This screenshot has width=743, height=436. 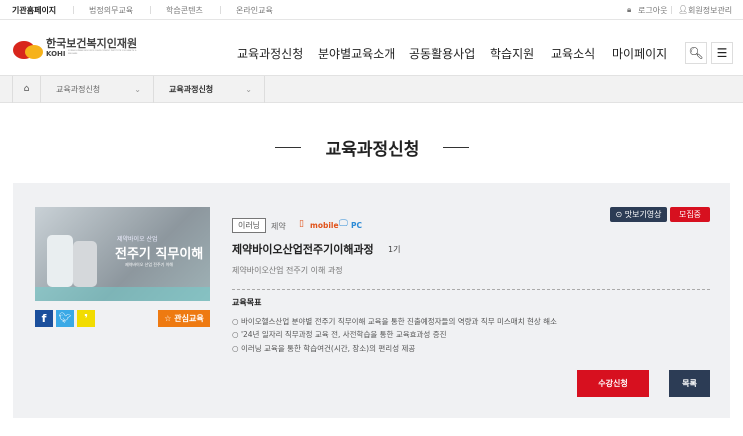 I want to click on kakao-icon: ❜, so click(x=86, y=318).